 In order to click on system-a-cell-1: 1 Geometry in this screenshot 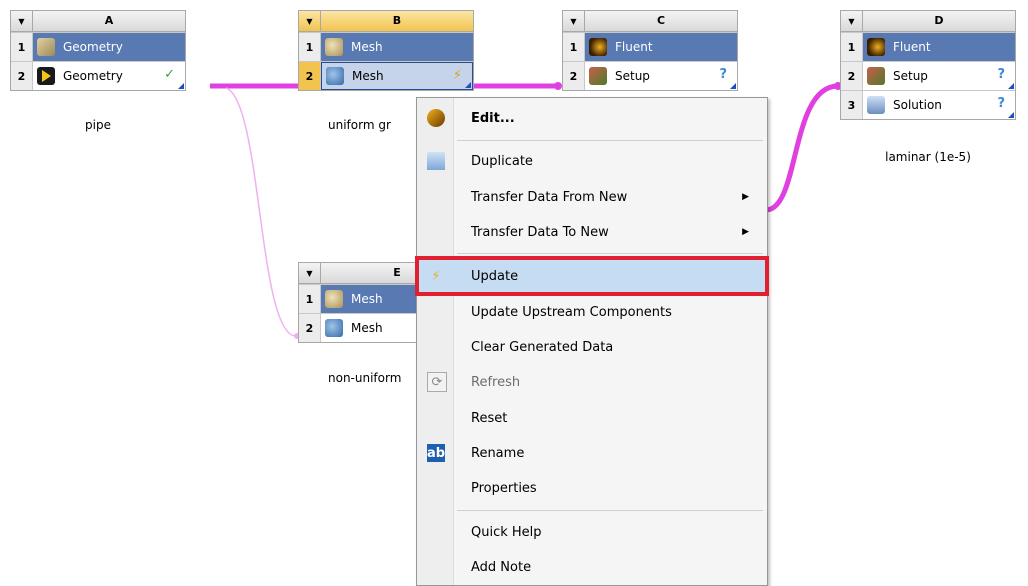, I will do `click(98, 46)`.